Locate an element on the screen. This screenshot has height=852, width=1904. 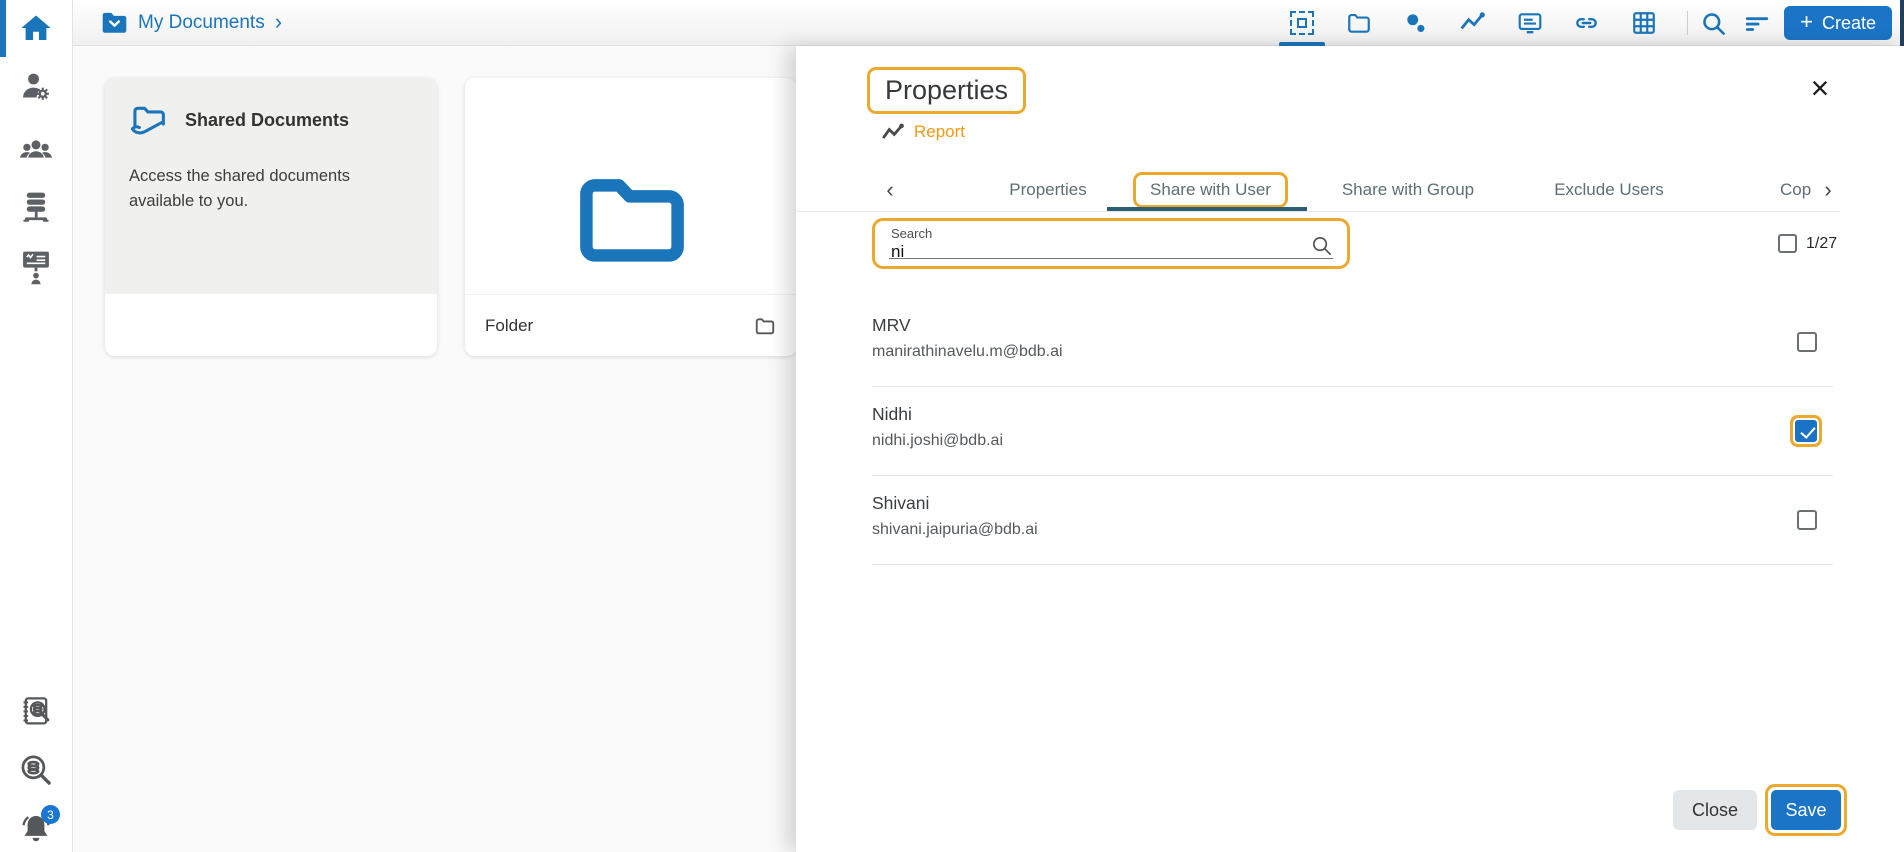
search-icon is located at coordinates (1713, 23).